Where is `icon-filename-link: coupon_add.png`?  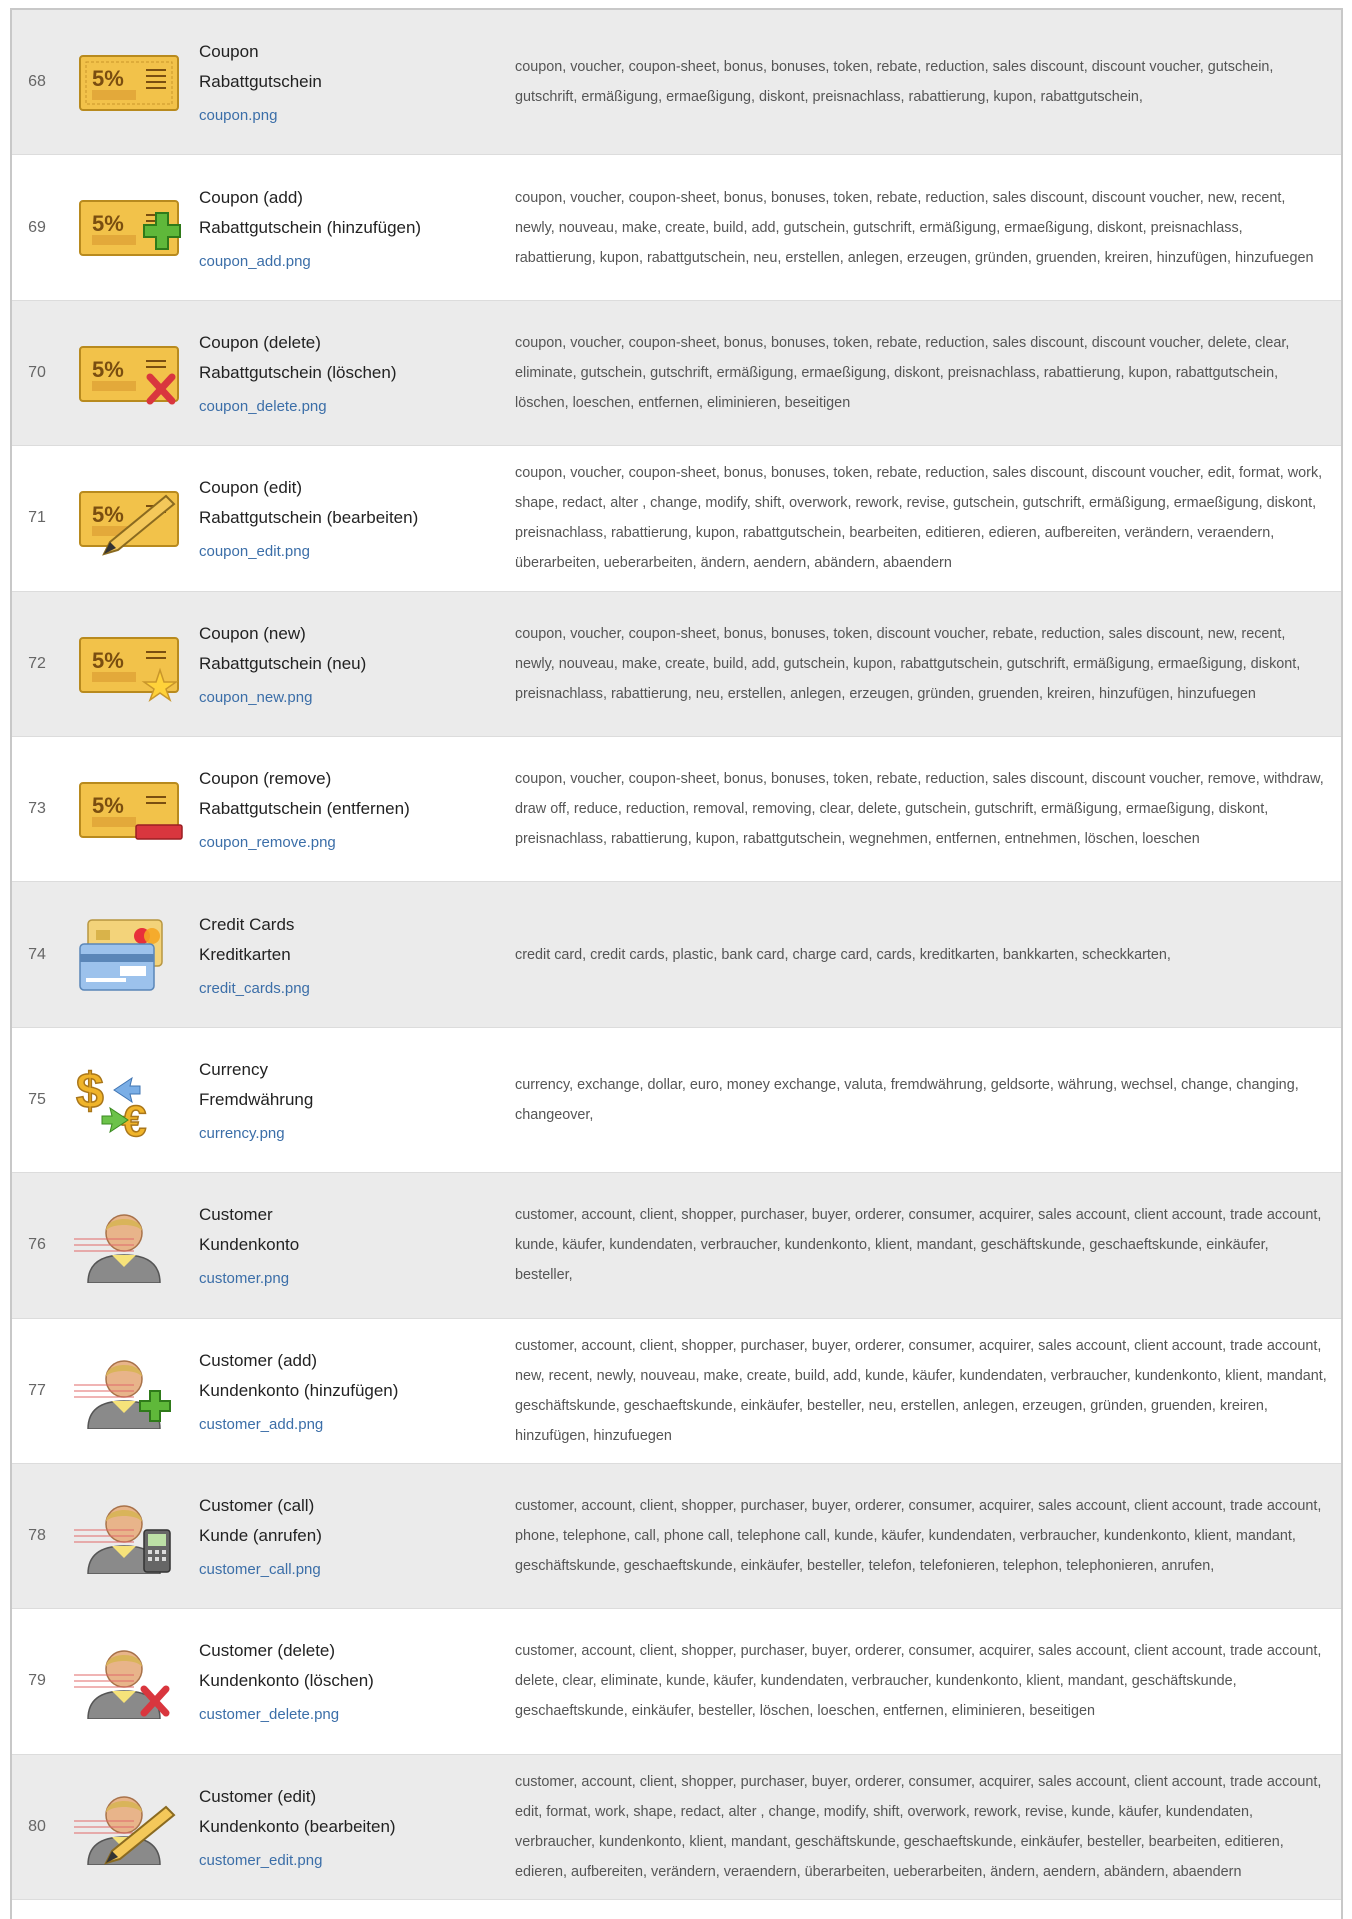 icon-filename-link: coupon_add.png is located at coordinates (349, 262).